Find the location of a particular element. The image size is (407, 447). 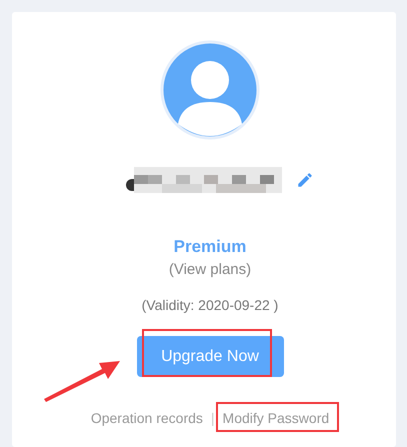

edit-icon is located at coordinates (305, 180).